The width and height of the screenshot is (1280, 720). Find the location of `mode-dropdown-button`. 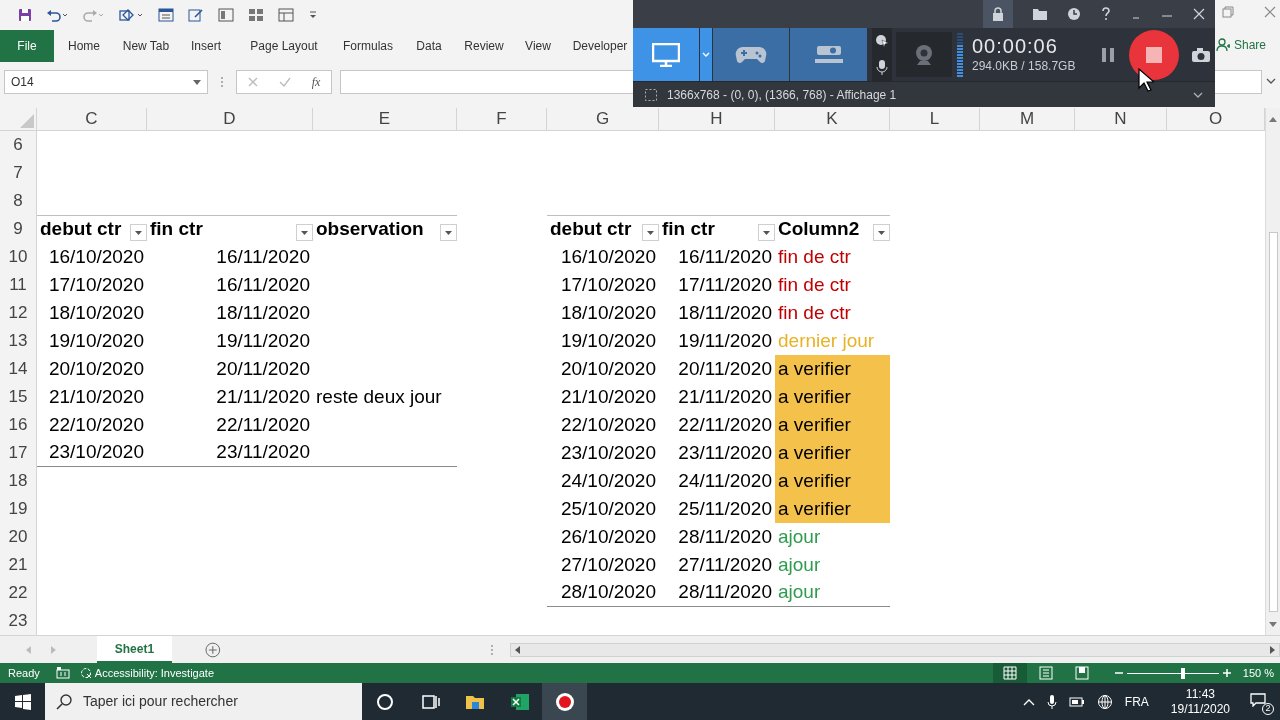

mode-dropdown-button is located at coordinates (706, 54).